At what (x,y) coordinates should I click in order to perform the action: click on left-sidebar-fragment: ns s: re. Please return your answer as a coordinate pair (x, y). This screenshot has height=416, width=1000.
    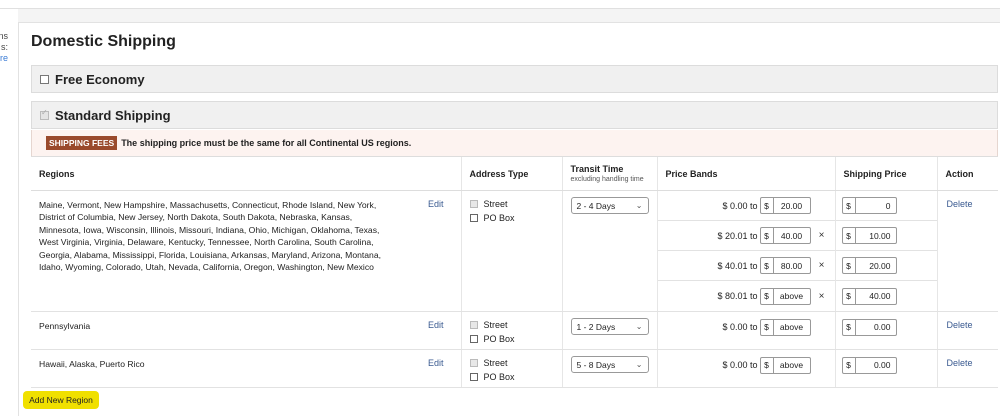
    Looking at the image, I should click on (9, 212).